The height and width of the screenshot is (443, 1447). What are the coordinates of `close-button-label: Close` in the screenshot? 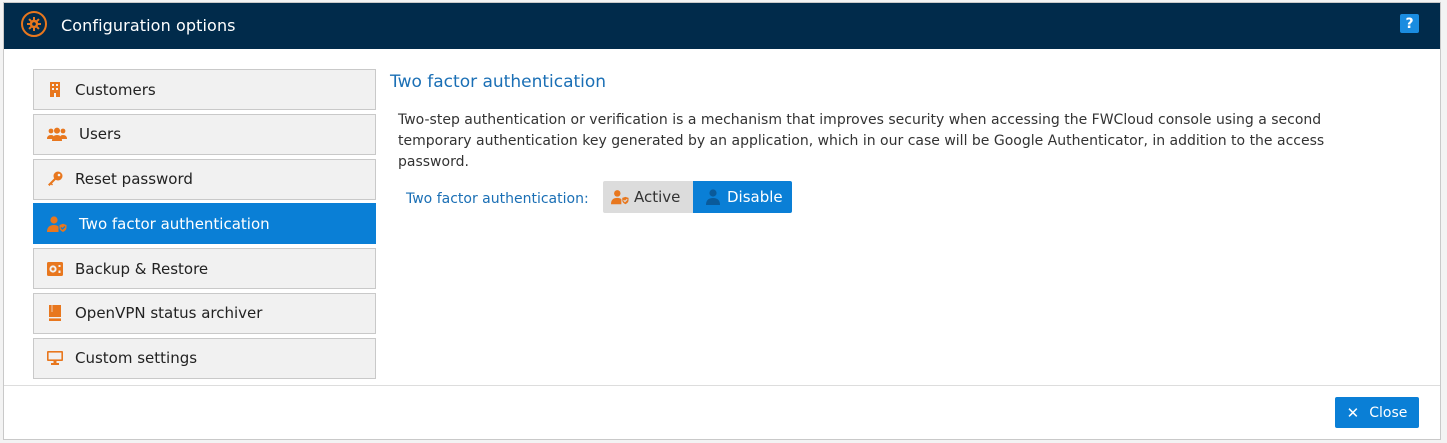 It's located at (1388, 412).